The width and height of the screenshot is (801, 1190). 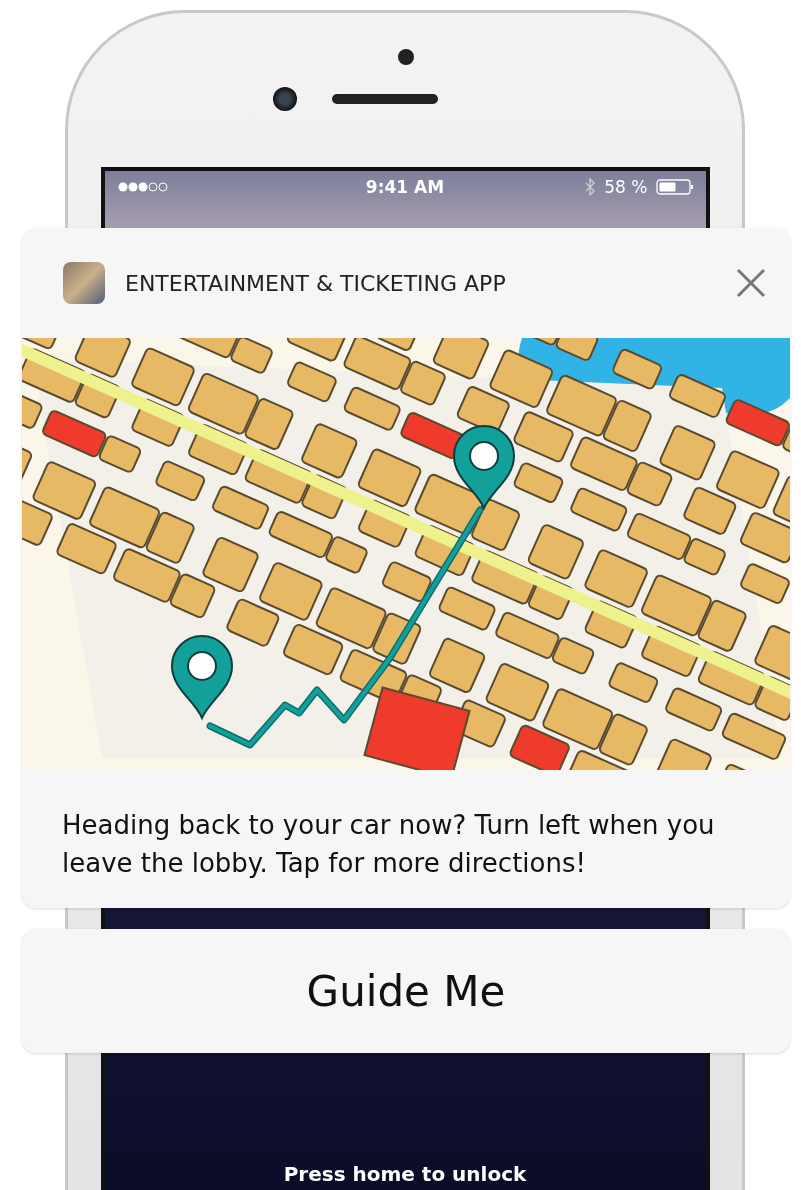 I want to click on app-name: ENTERTAINMENT & TICKETING APP, so click(x=316, y=283).